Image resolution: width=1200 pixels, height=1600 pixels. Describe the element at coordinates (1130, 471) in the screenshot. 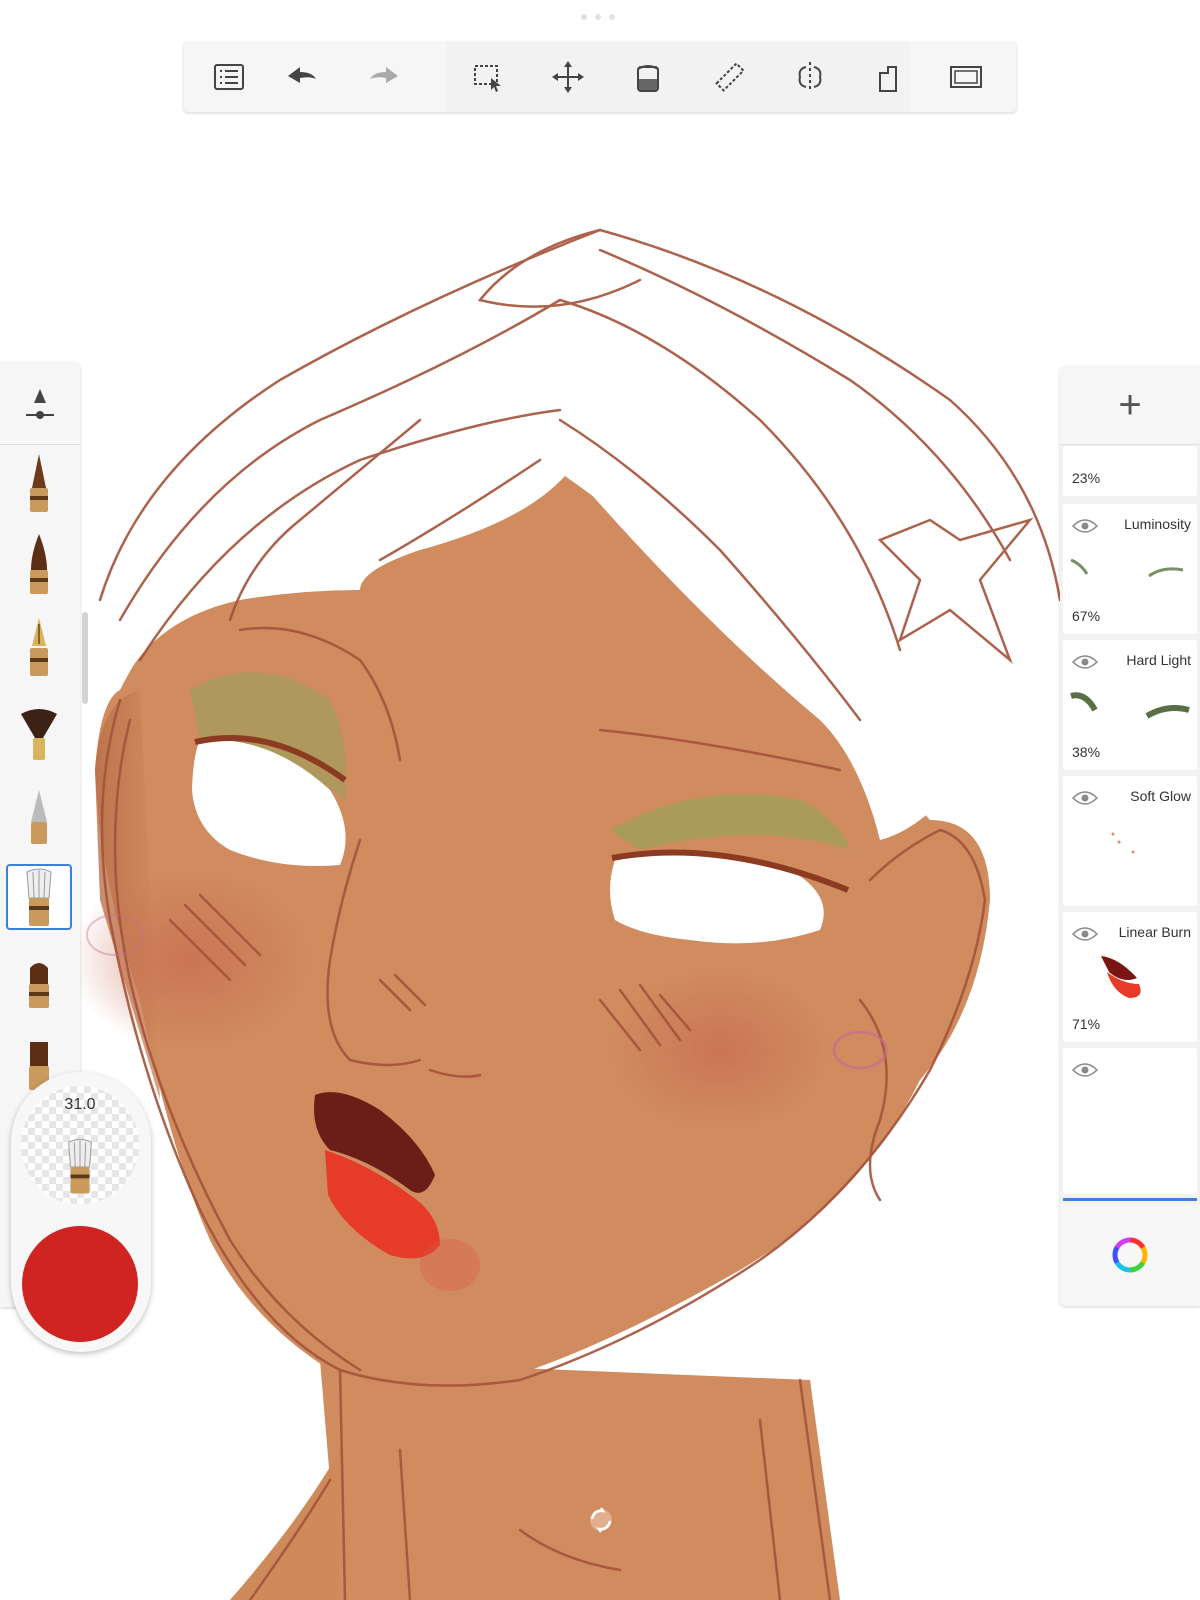

I see `layer-item: 23%` at that location.